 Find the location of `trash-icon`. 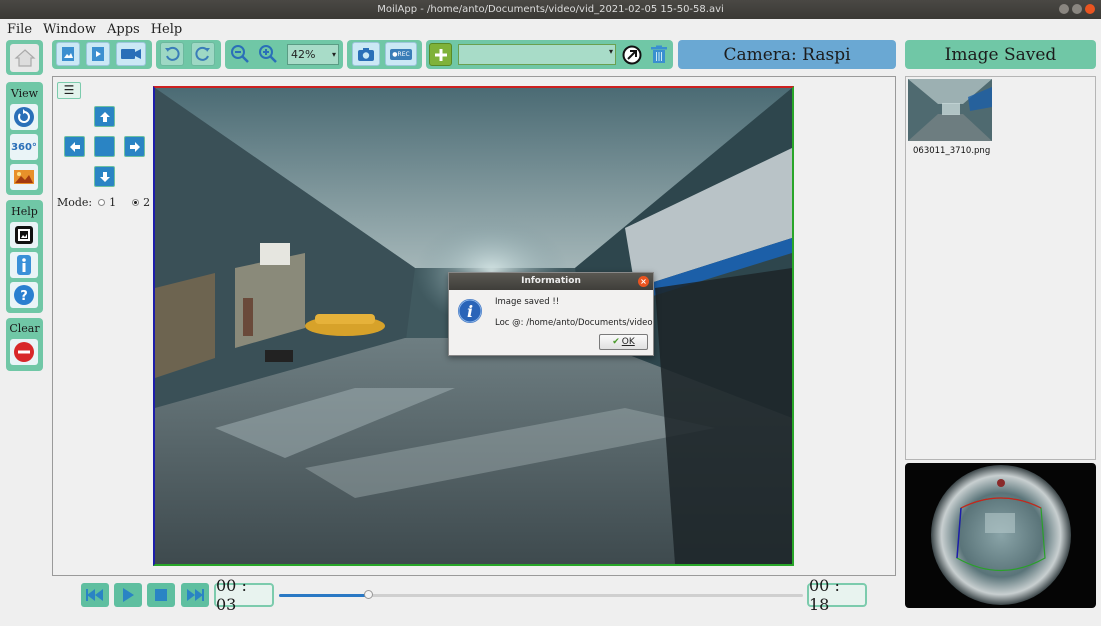

trash-icon is located at coordinates (659, 54).